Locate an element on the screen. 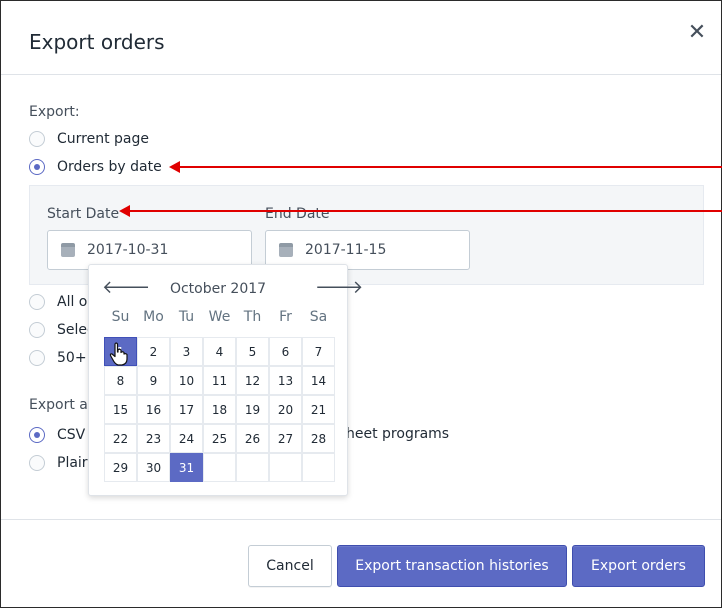  radio-all-orders: All o is located at coordinates (58, 302).